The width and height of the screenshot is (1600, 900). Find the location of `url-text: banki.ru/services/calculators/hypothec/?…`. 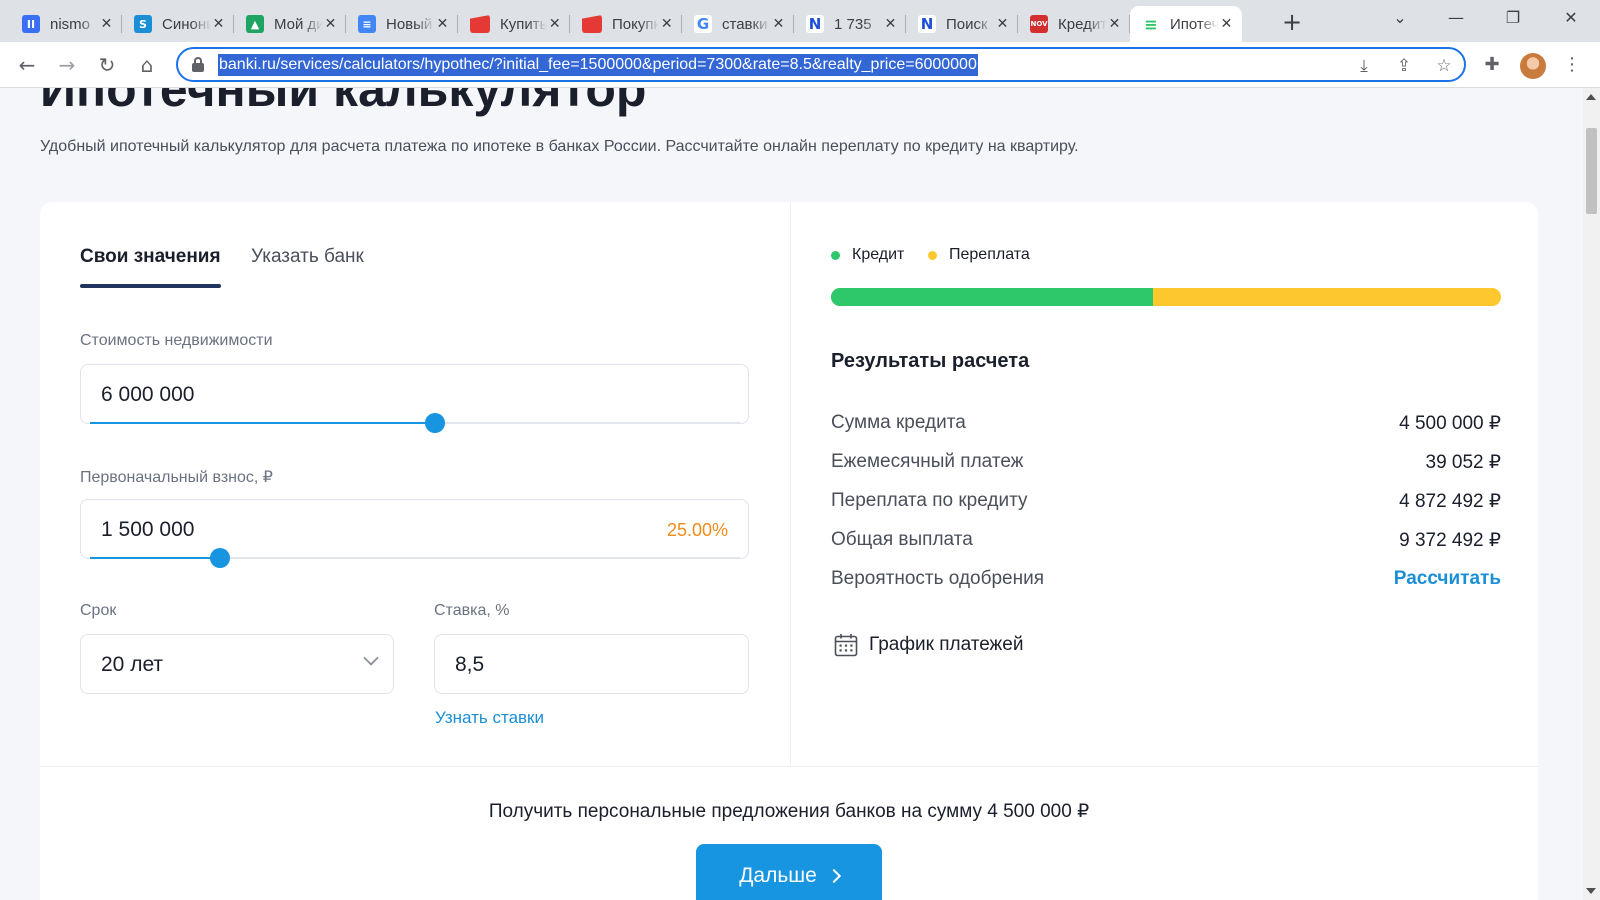

url-text: banki.ru/services/calculators/hypothec/?… is located at coordinates (598, 65).